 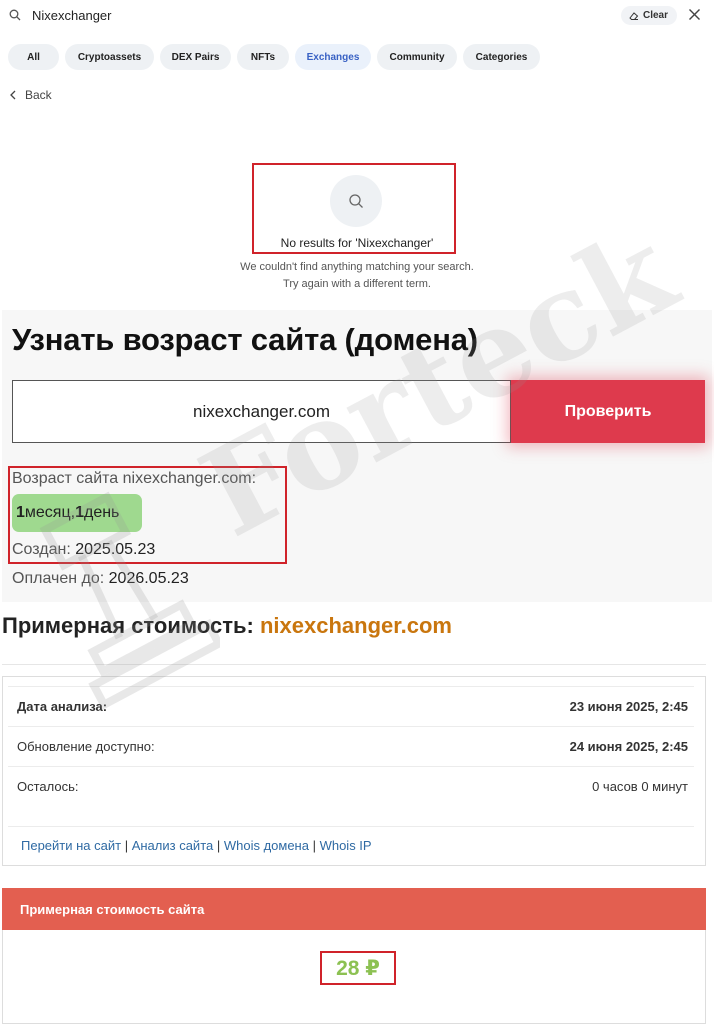 What do you see at coordinates (147, 515) in the screenshot?
I see `highlight-box-site-age` at bounding box center [147, 515].